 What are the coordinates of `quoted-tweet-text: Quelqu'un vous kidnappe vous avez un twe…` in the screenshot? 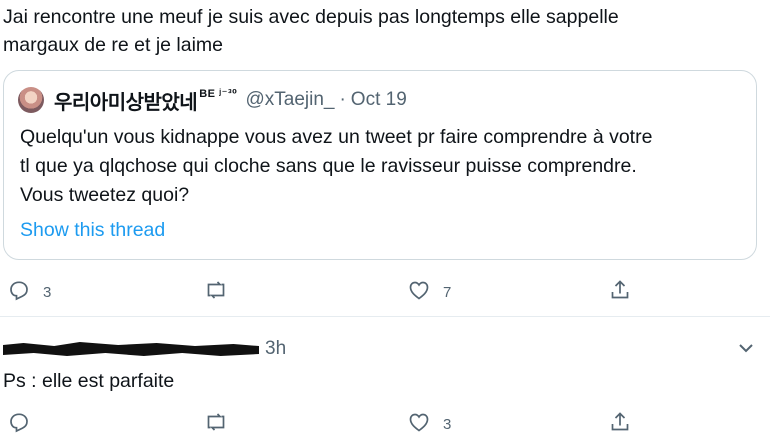 It's located at (336, 166).